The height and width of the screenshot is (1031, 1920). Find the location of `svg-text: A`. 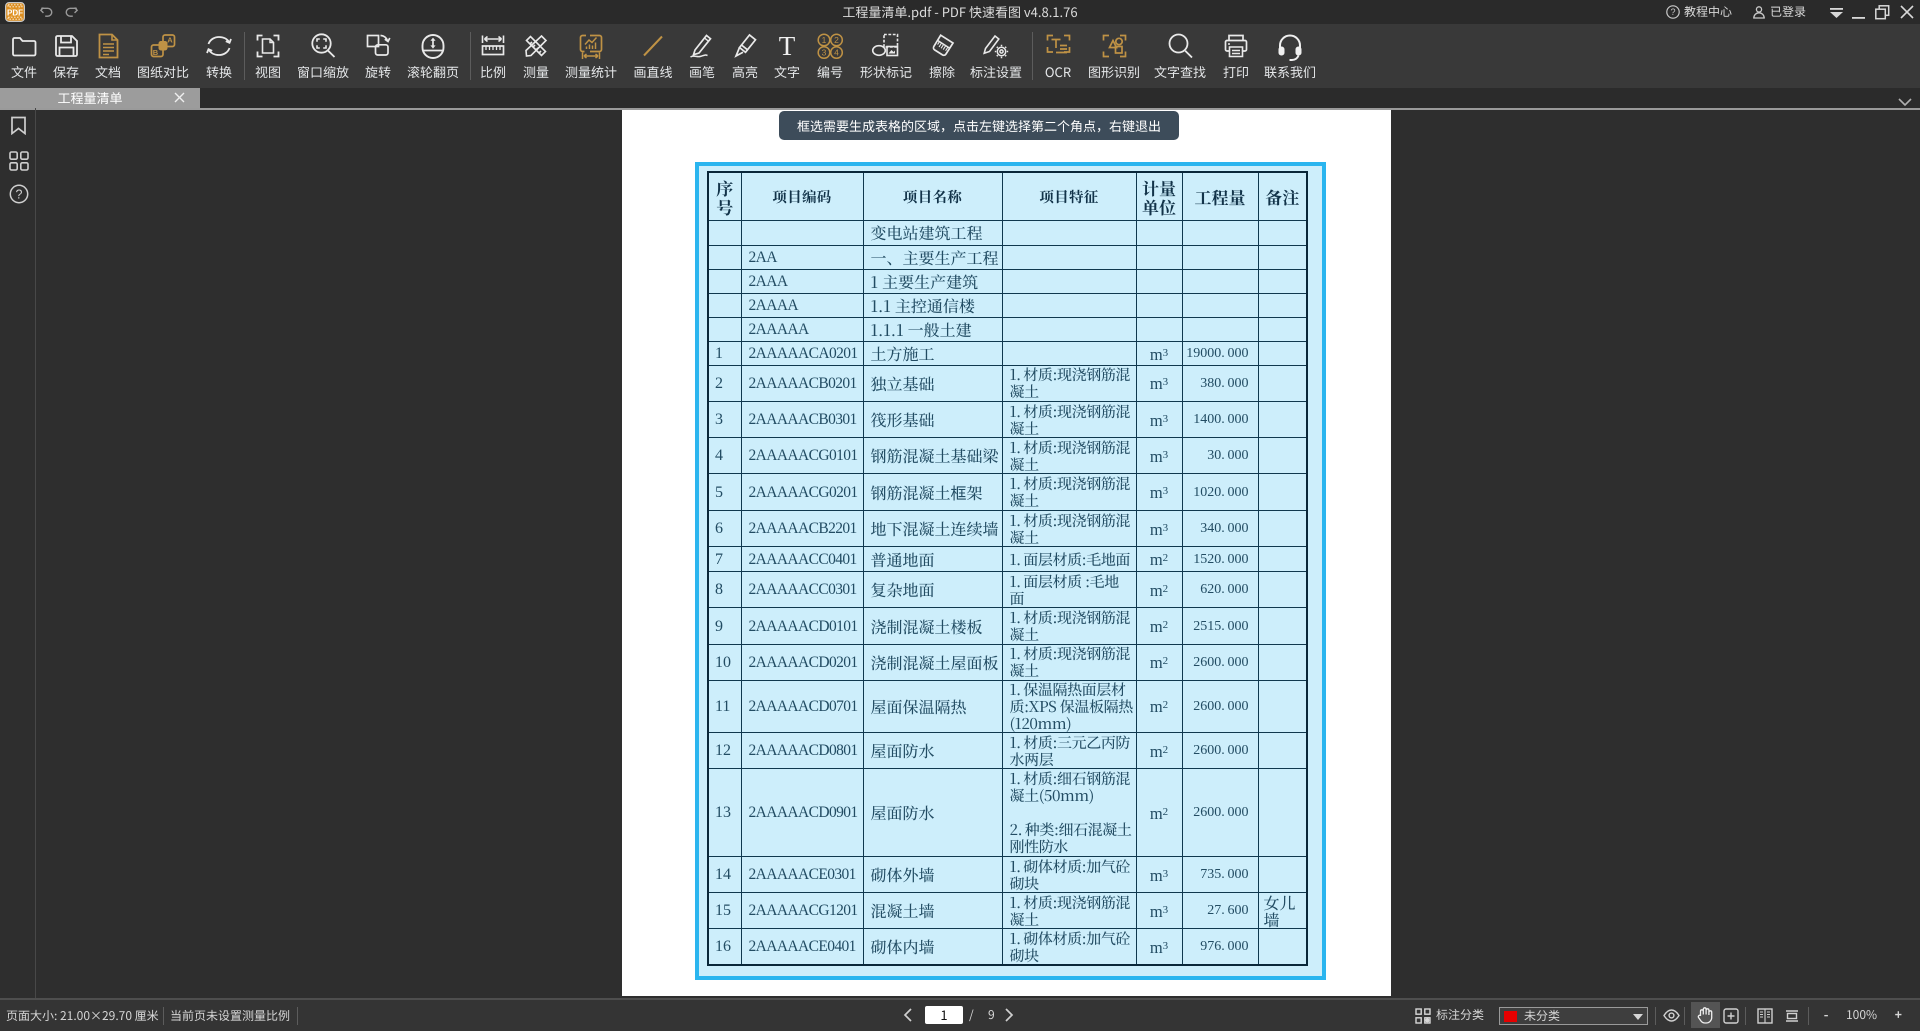

svg-text: A is located at coordinates (170, 40).